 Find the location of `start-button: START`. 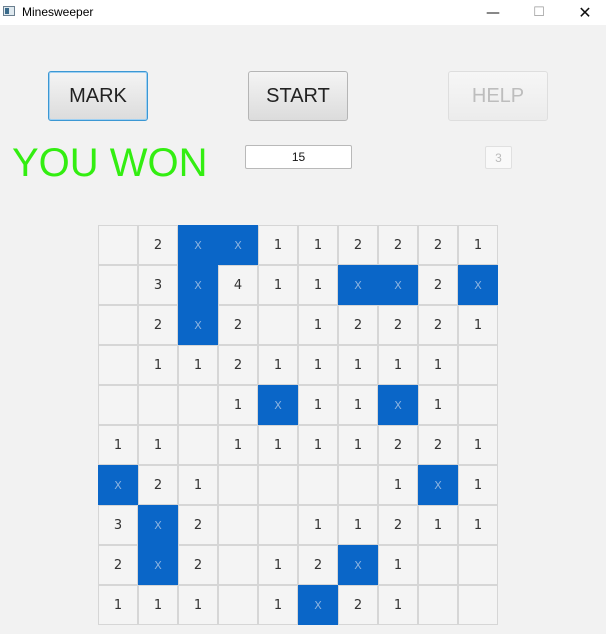

start-button: START is located at coordinates (298, 96).